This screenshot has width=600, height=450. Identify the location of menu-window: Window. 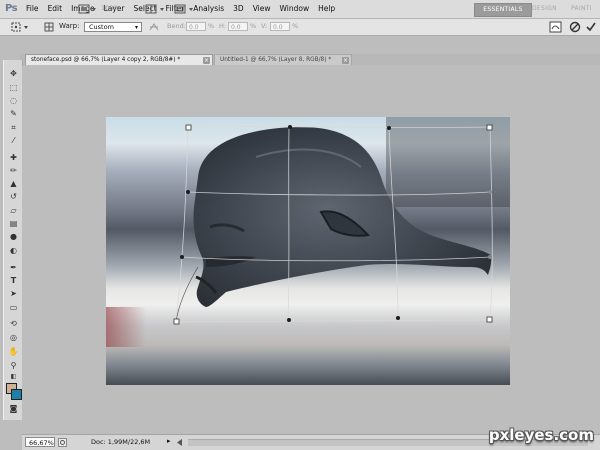
(297, 9).